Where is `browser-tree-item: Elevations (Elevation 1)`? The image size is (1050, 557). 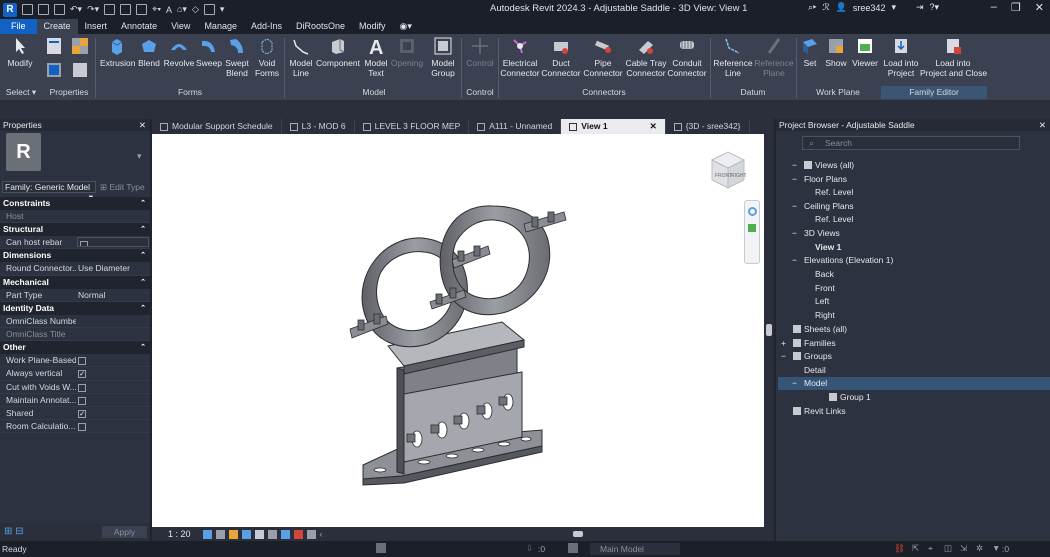 browser-tree-item: Elevations (Elevation 1) is located at coordinates (848, 260).